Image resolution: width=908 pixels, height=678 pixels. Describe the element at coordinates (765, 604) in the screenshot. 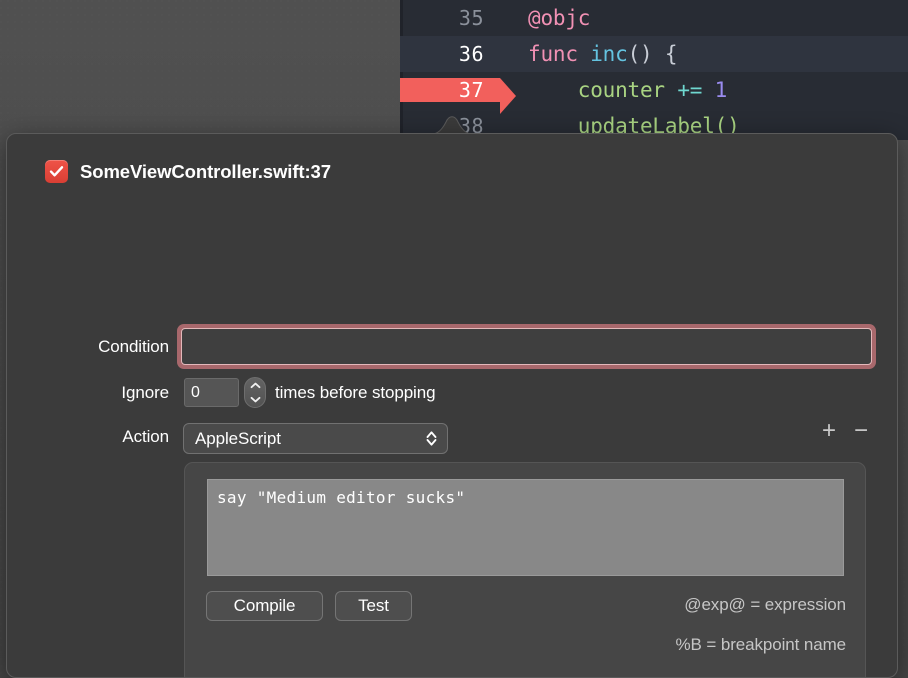

I see `hint-expression: @exp@ = expression` at that location.